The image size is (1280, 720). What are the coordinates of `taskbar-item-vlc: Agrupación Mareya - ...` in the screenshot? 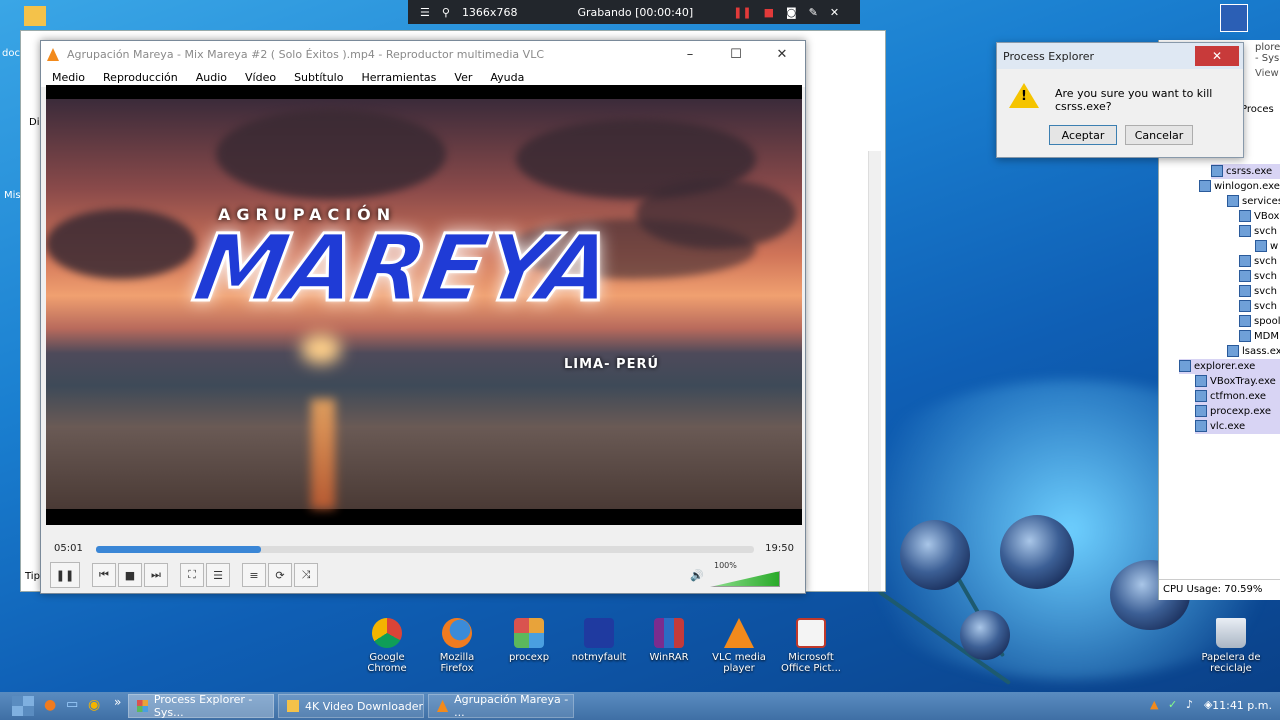 It's located at (501, 706).